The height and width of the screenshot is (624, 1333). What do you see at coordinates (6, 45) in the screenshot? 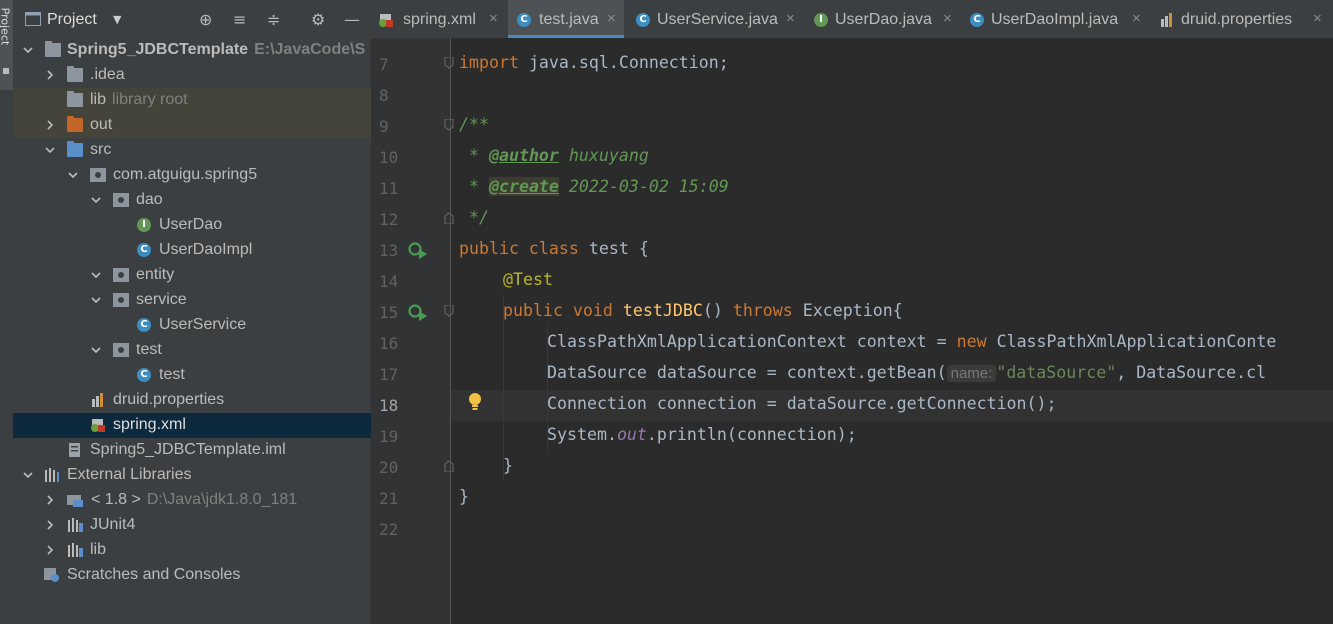
I see `project-tool-window-button: Project` at bounding box center [6, 45].